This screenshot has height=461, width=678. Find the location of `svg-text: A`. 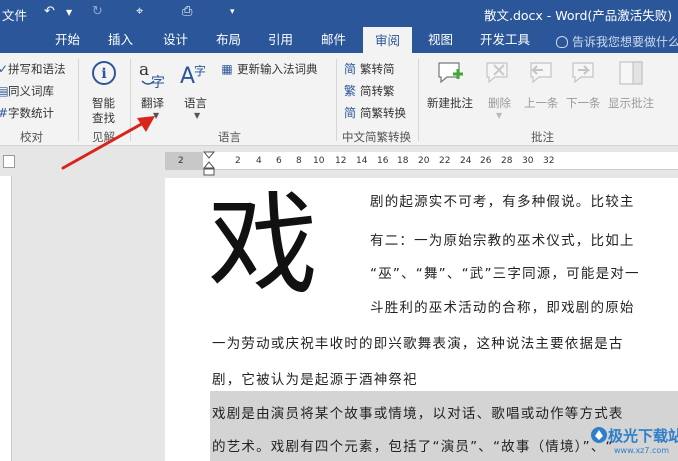

svg-text: A is located at coordinates (187, 76).